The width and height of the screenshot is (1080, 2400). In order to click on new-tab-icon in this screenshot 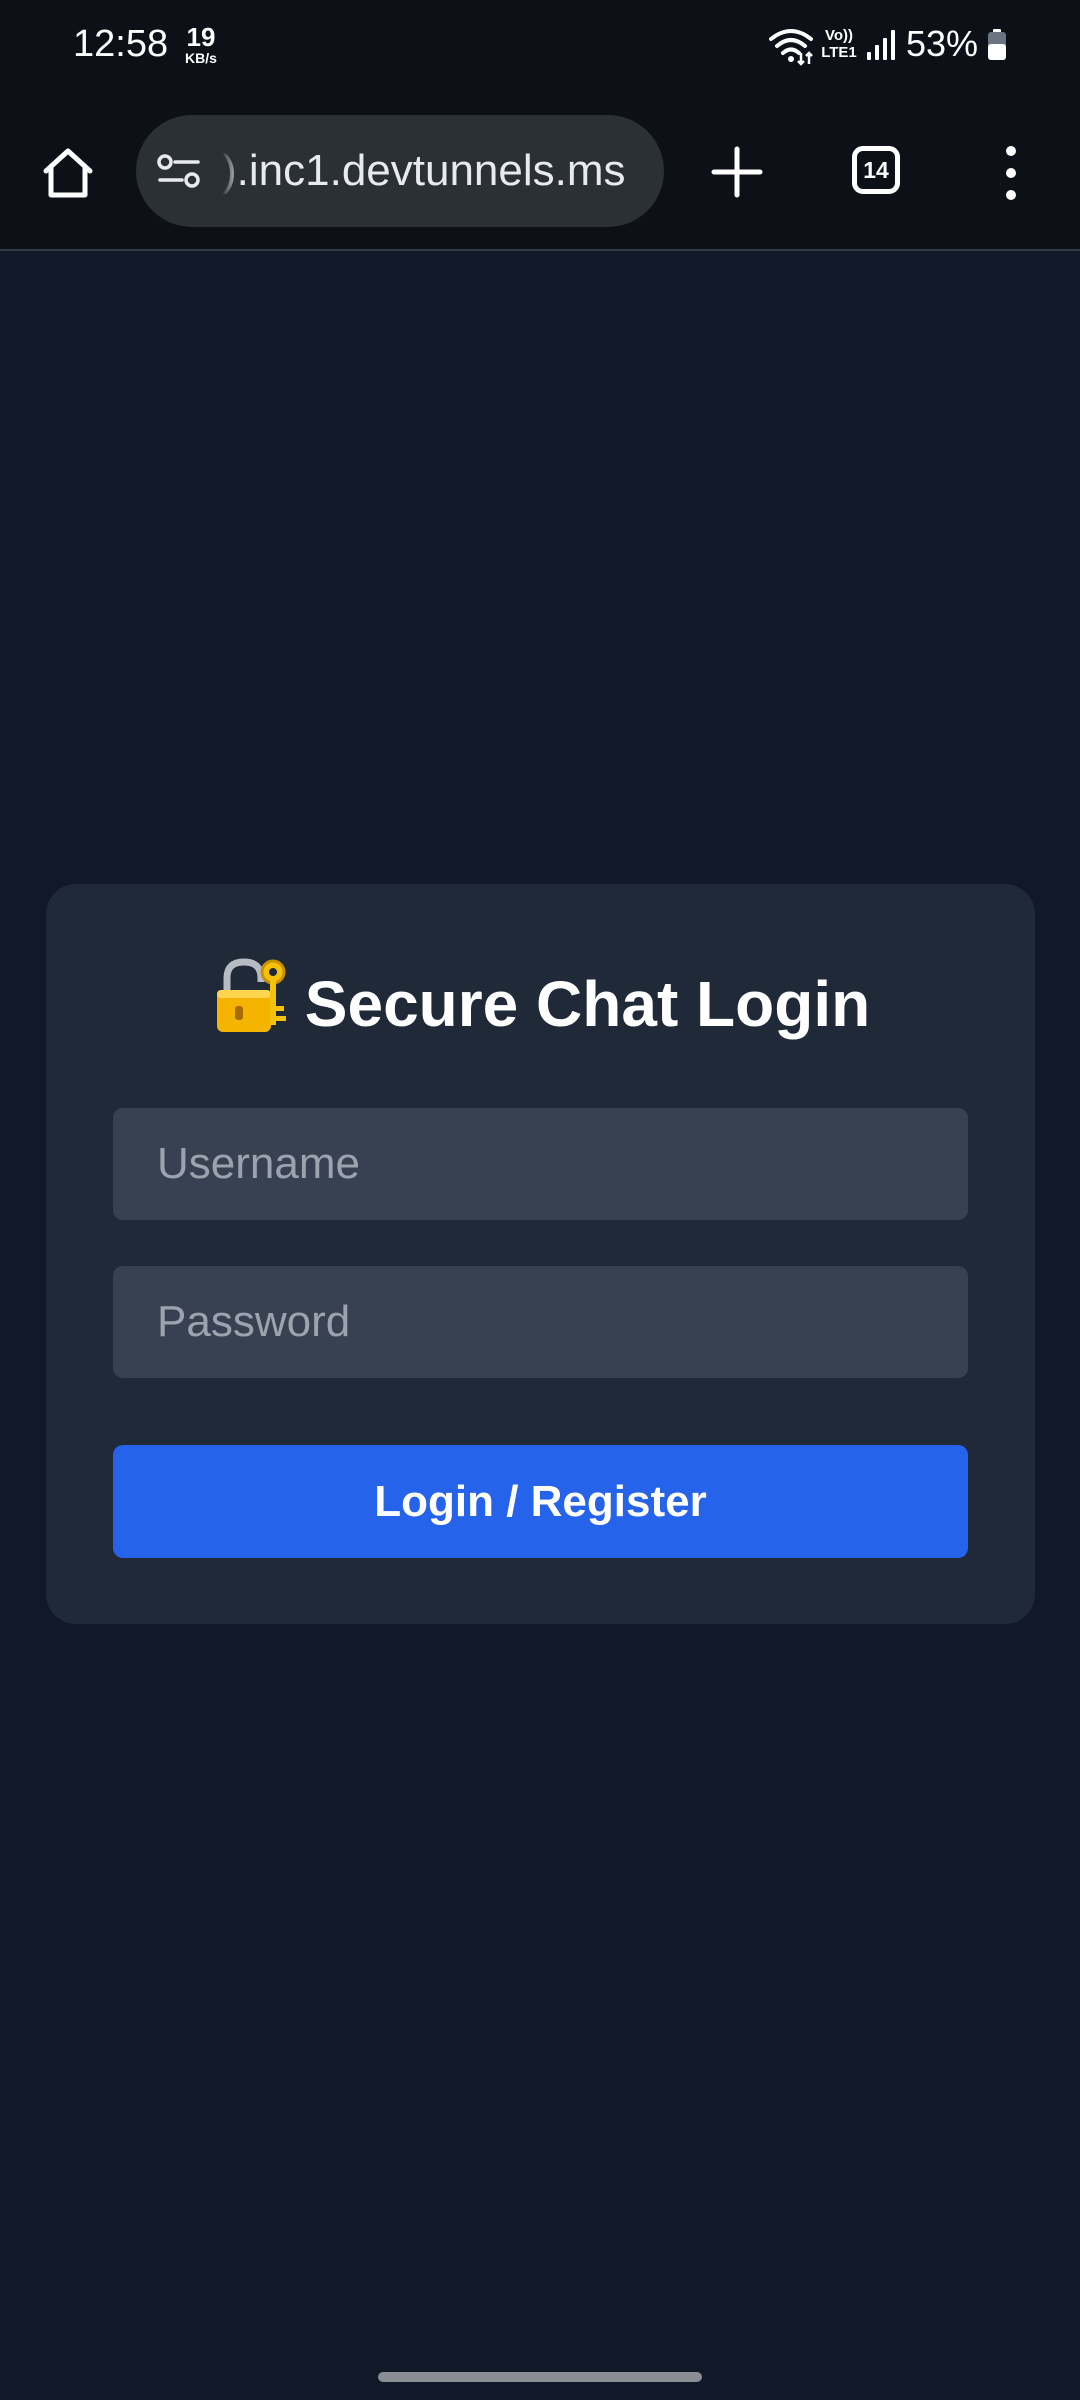, I will do `click(737, 172)`.